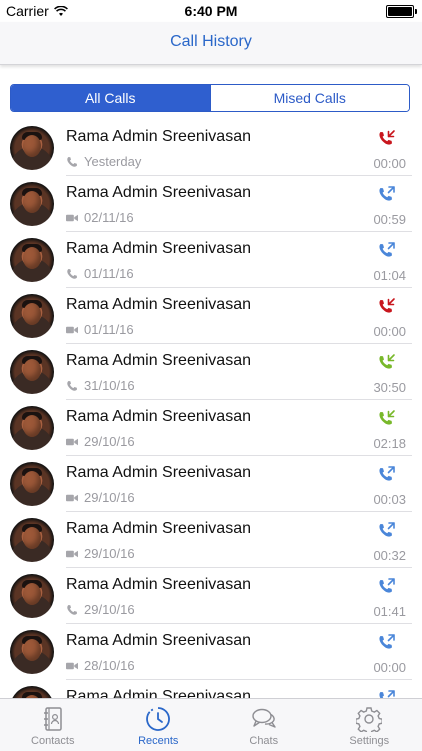  I want to click on call-meta: Yesterday, so click(103, 161).